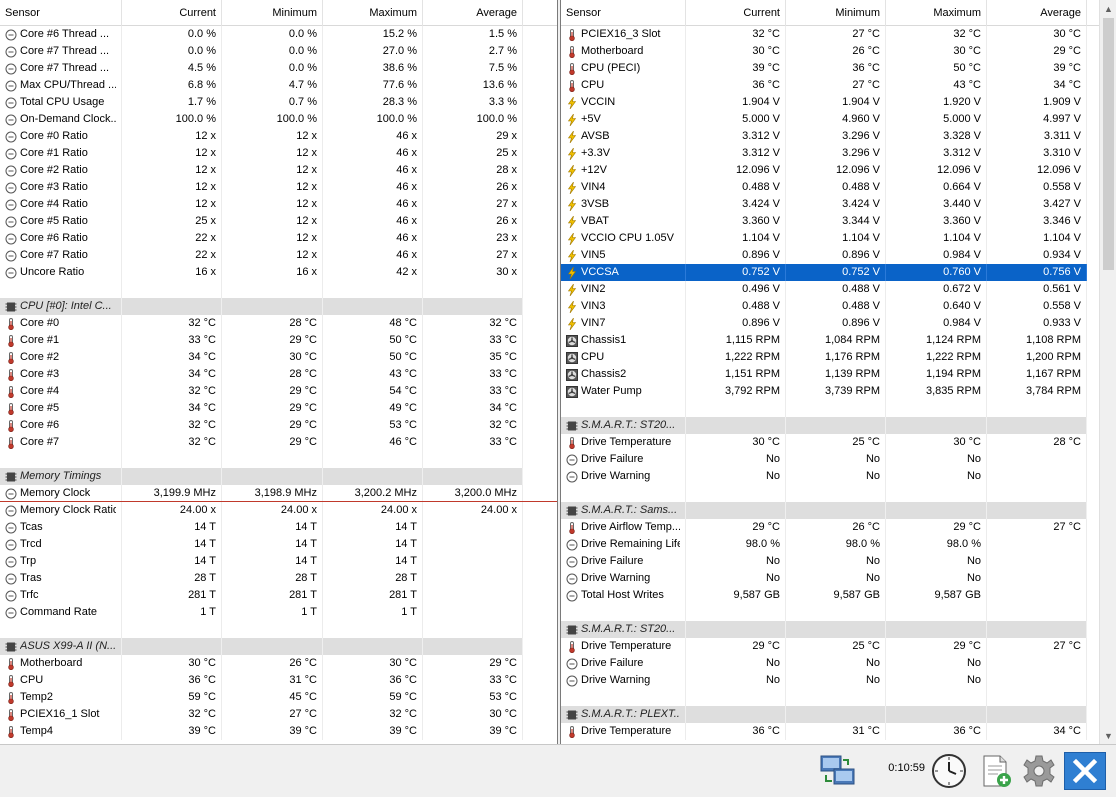  What do you see at coordinates (1039, 771) in the screenshot?
I see `settings-button` at bounding box center [1039, 771].